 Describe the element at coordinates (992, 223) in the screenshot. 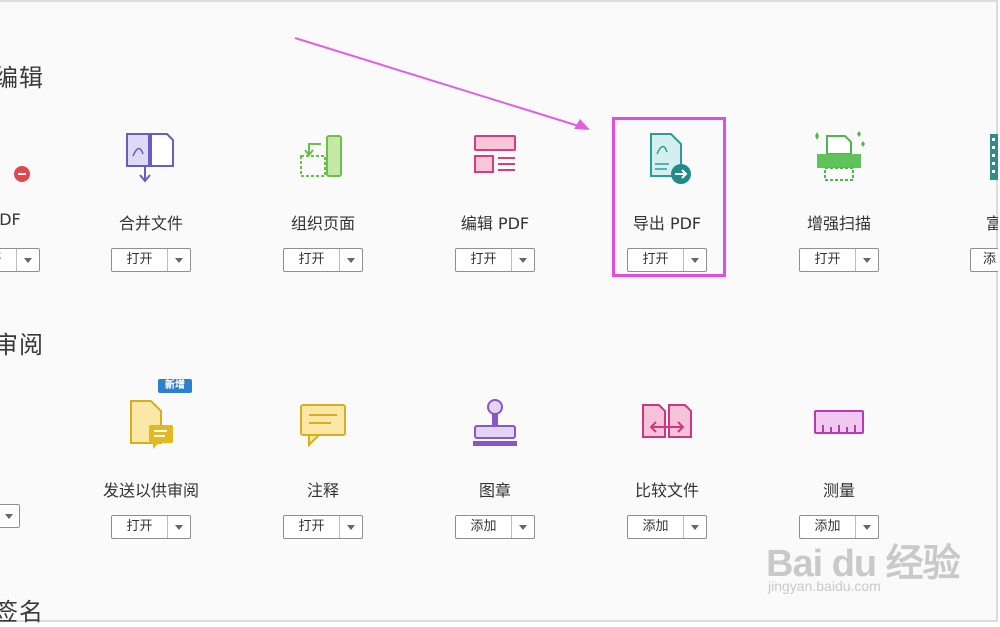

I see `tool-label: 富` at that location.